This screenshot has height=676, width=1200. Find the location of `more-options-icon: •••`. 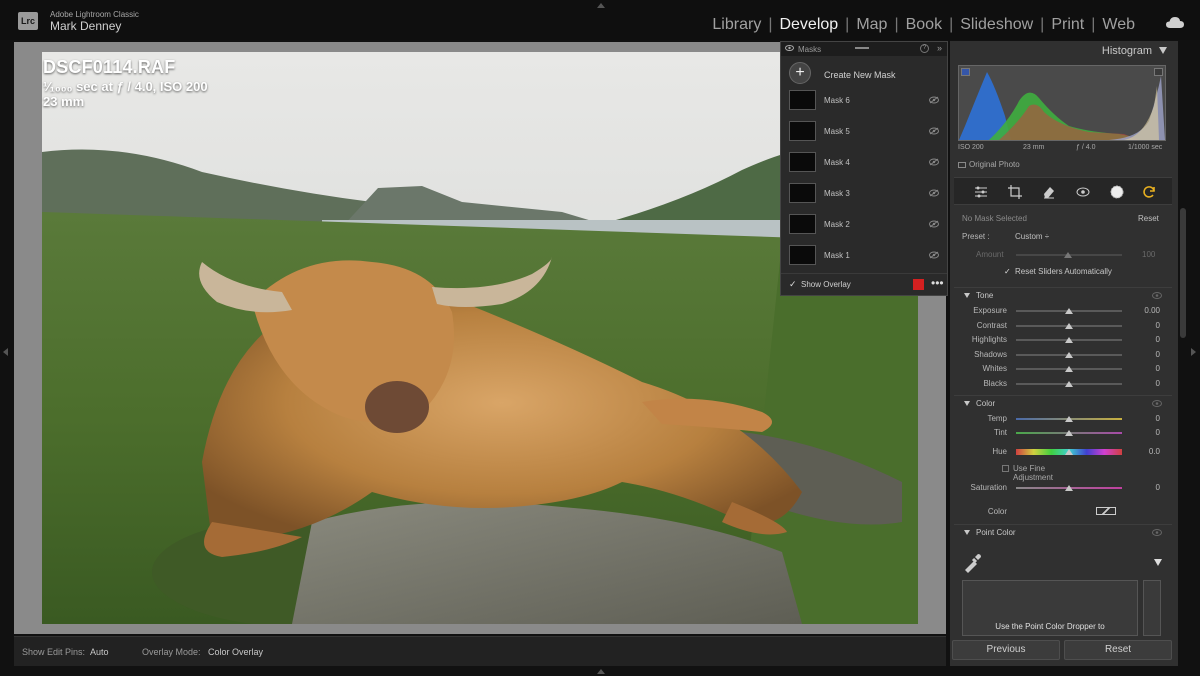

more-options-icon: ••• is located at coordinates (937, 283).